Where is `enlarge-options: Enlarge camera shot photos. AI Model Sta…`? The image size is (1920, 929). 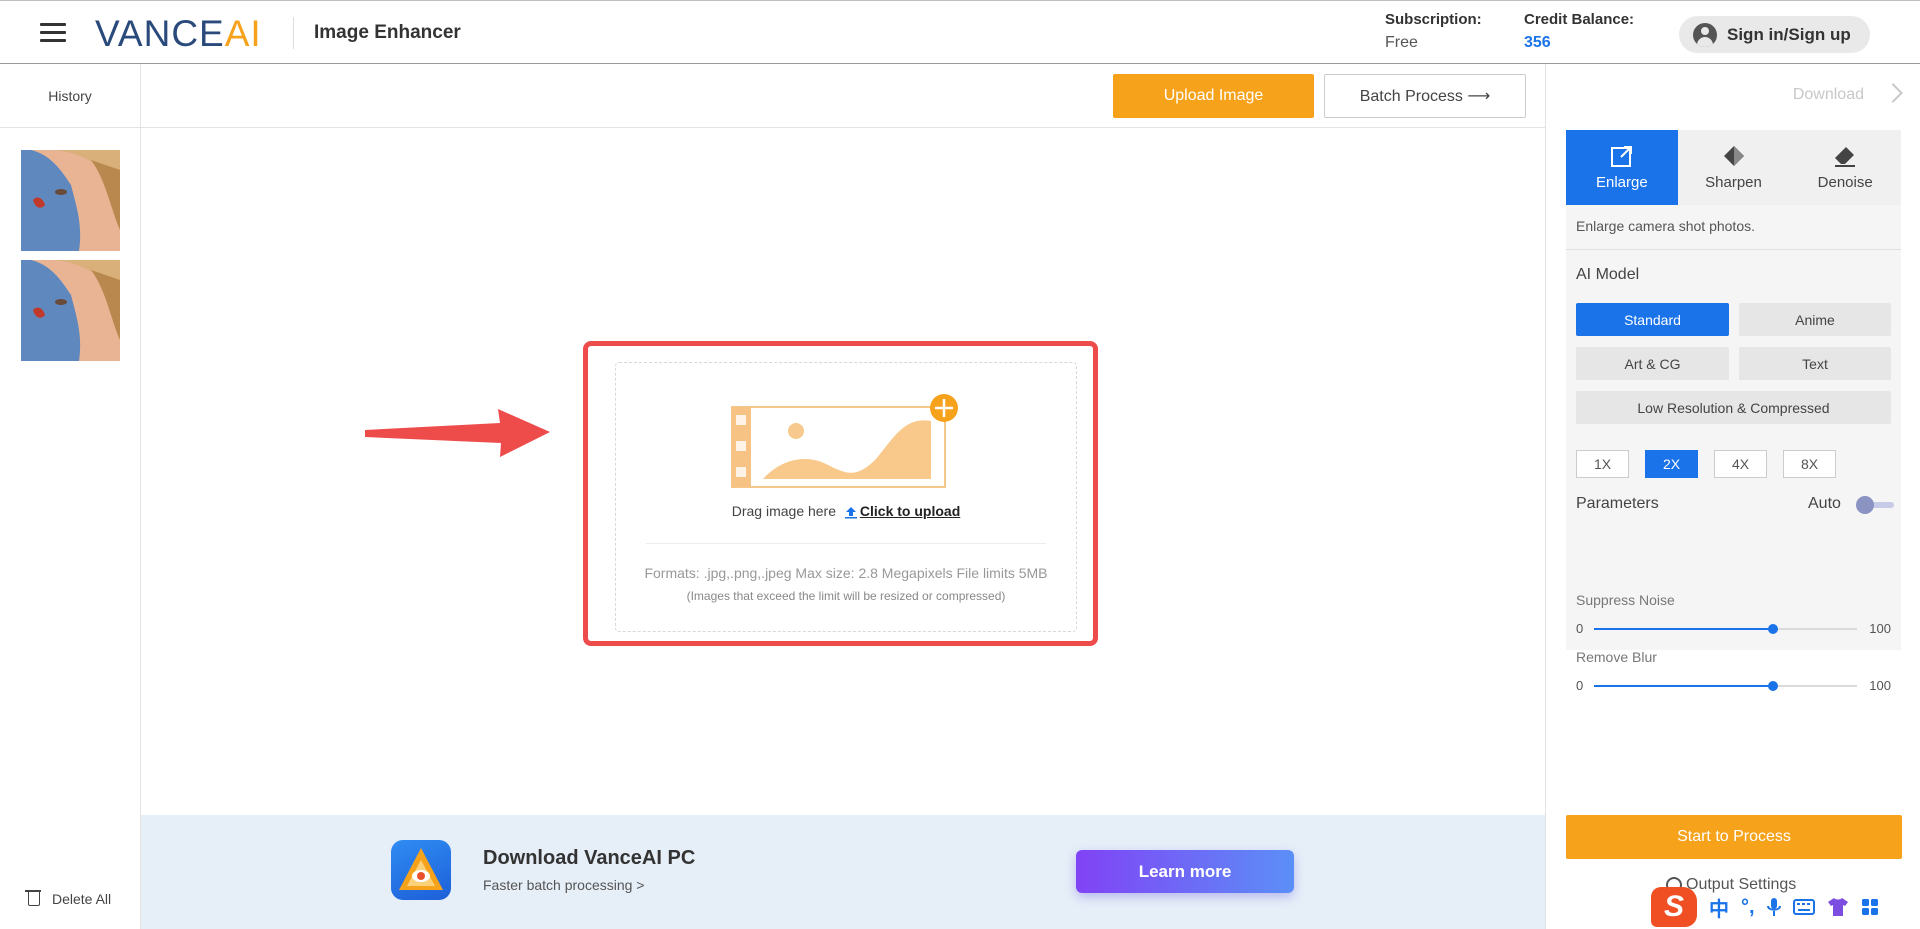
enlarge-options: Enlarge camera shot photos. AI Model Sta… is located at coordinates (1733, 449).